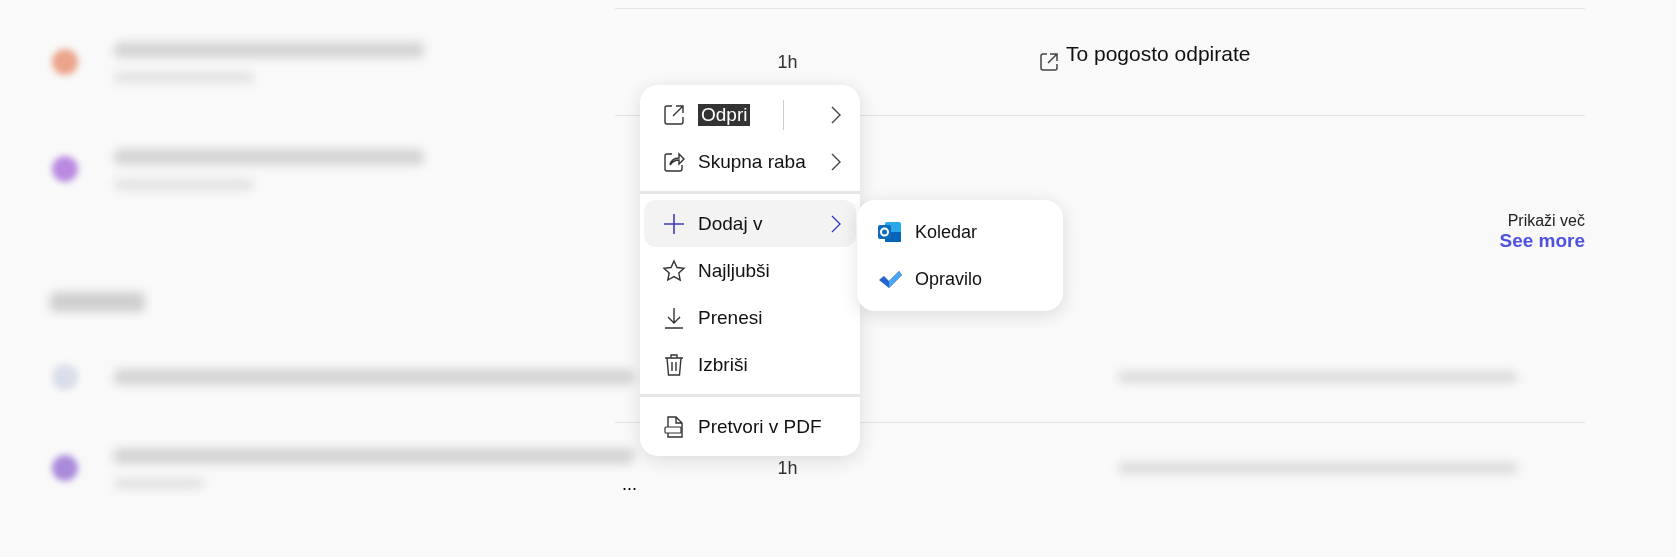 The width and height of the screenshot is (1676, 557). I want to click on plus-icon, so click(674, 223).